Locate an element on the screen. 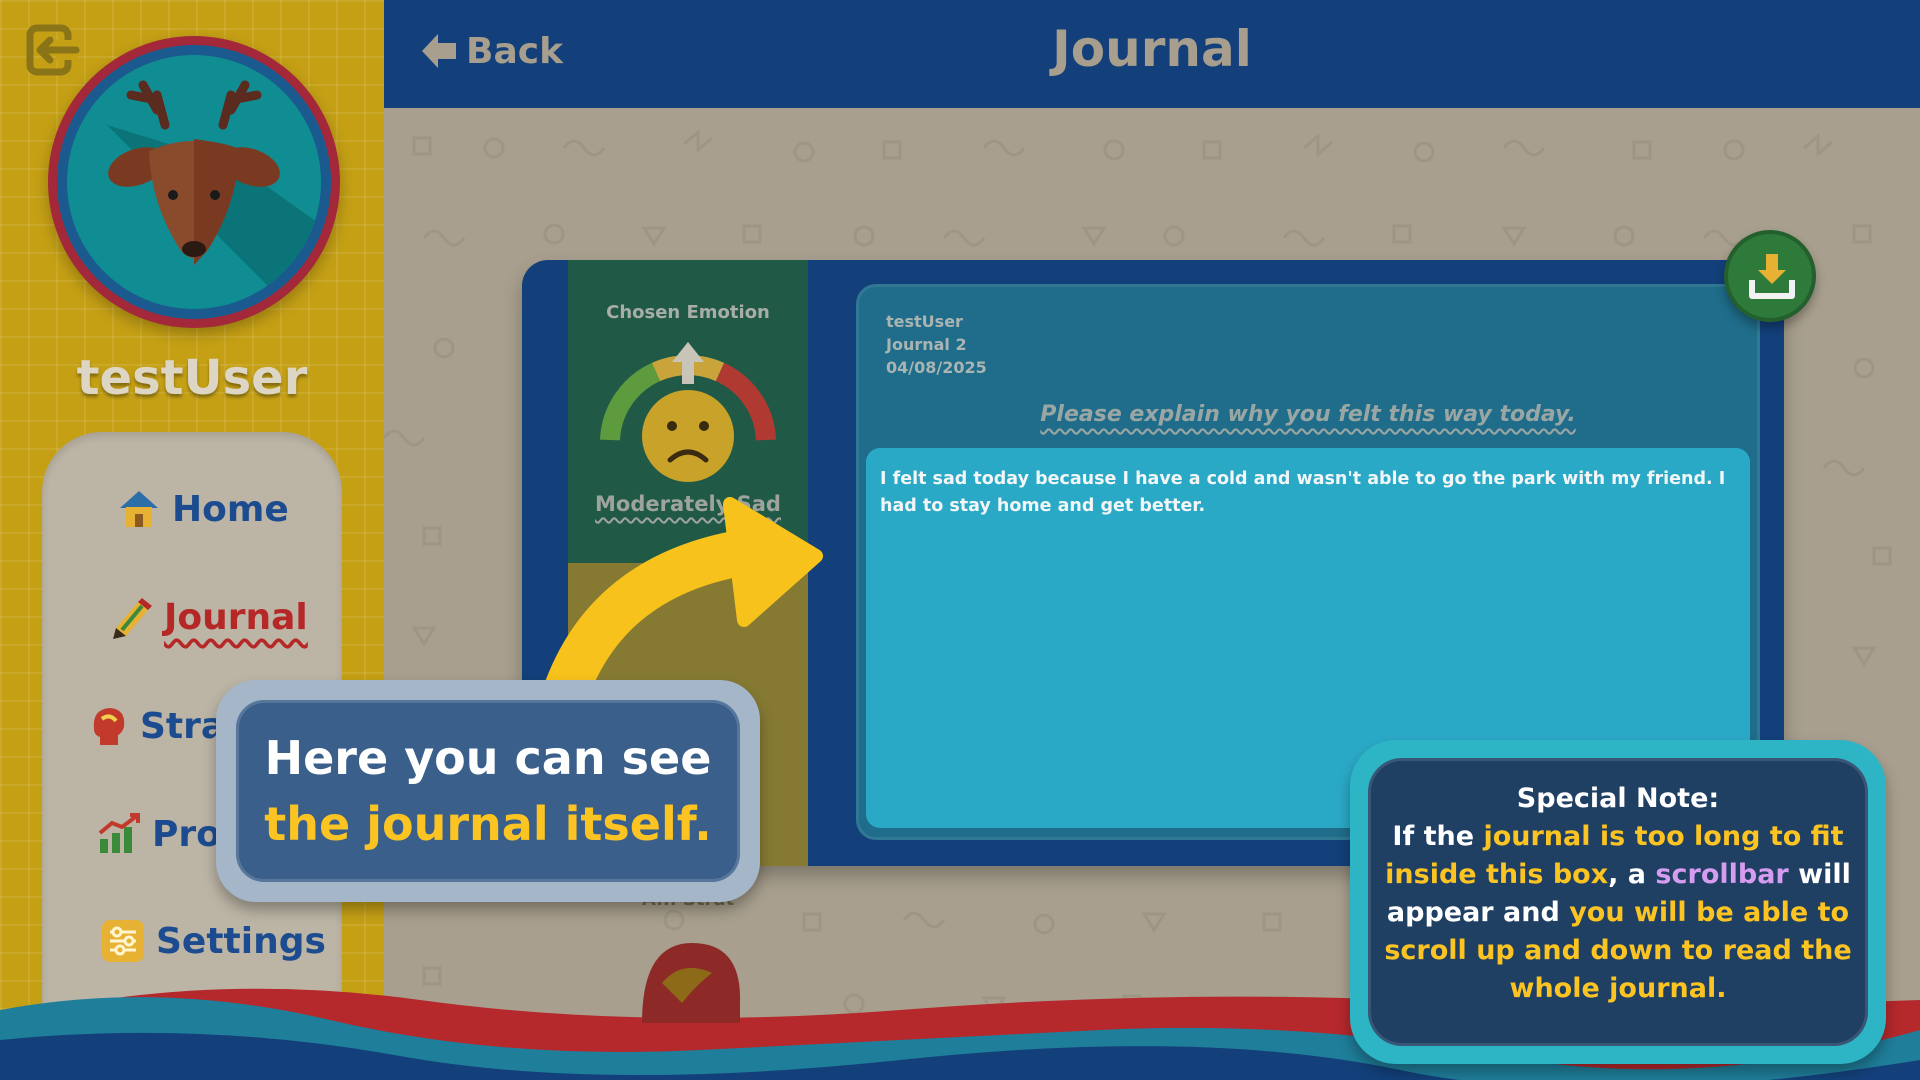 The width and height of the screenshot is (1920, 1080). download-button is located at coordinates (1770, 276).